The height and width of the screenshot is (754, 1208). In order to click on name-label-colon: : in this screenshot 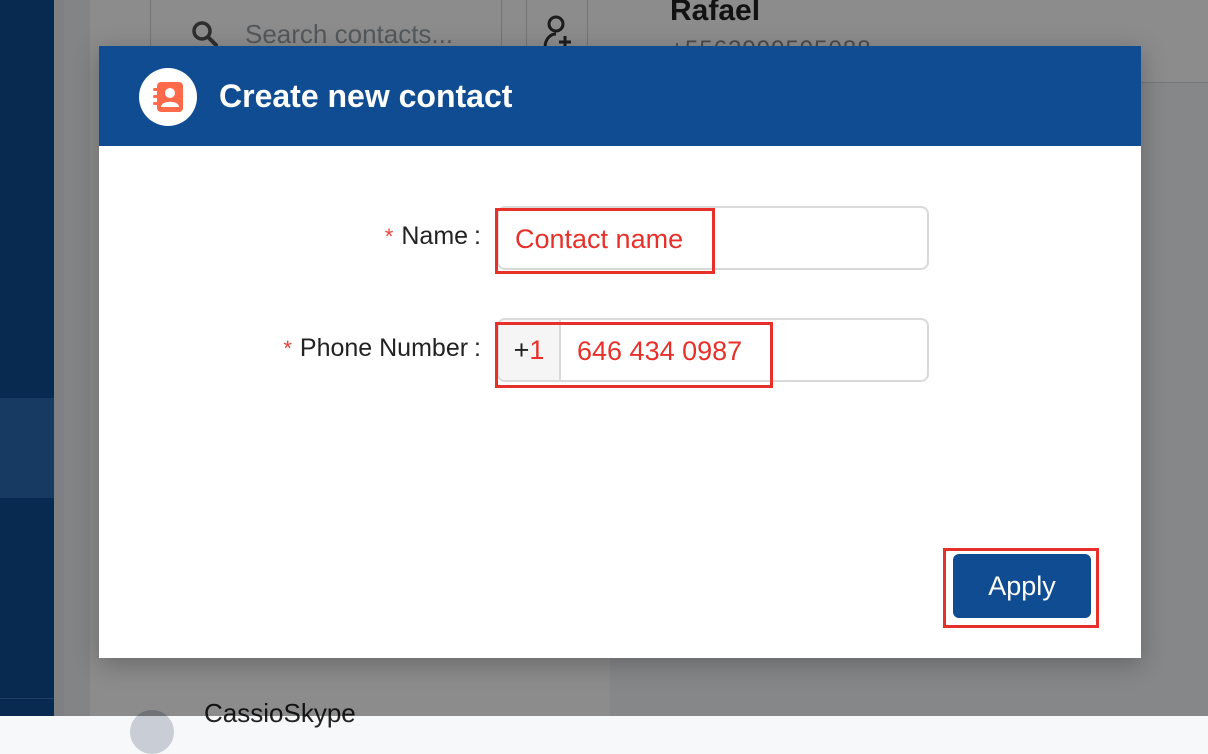, I will do `click(477, 236)`.